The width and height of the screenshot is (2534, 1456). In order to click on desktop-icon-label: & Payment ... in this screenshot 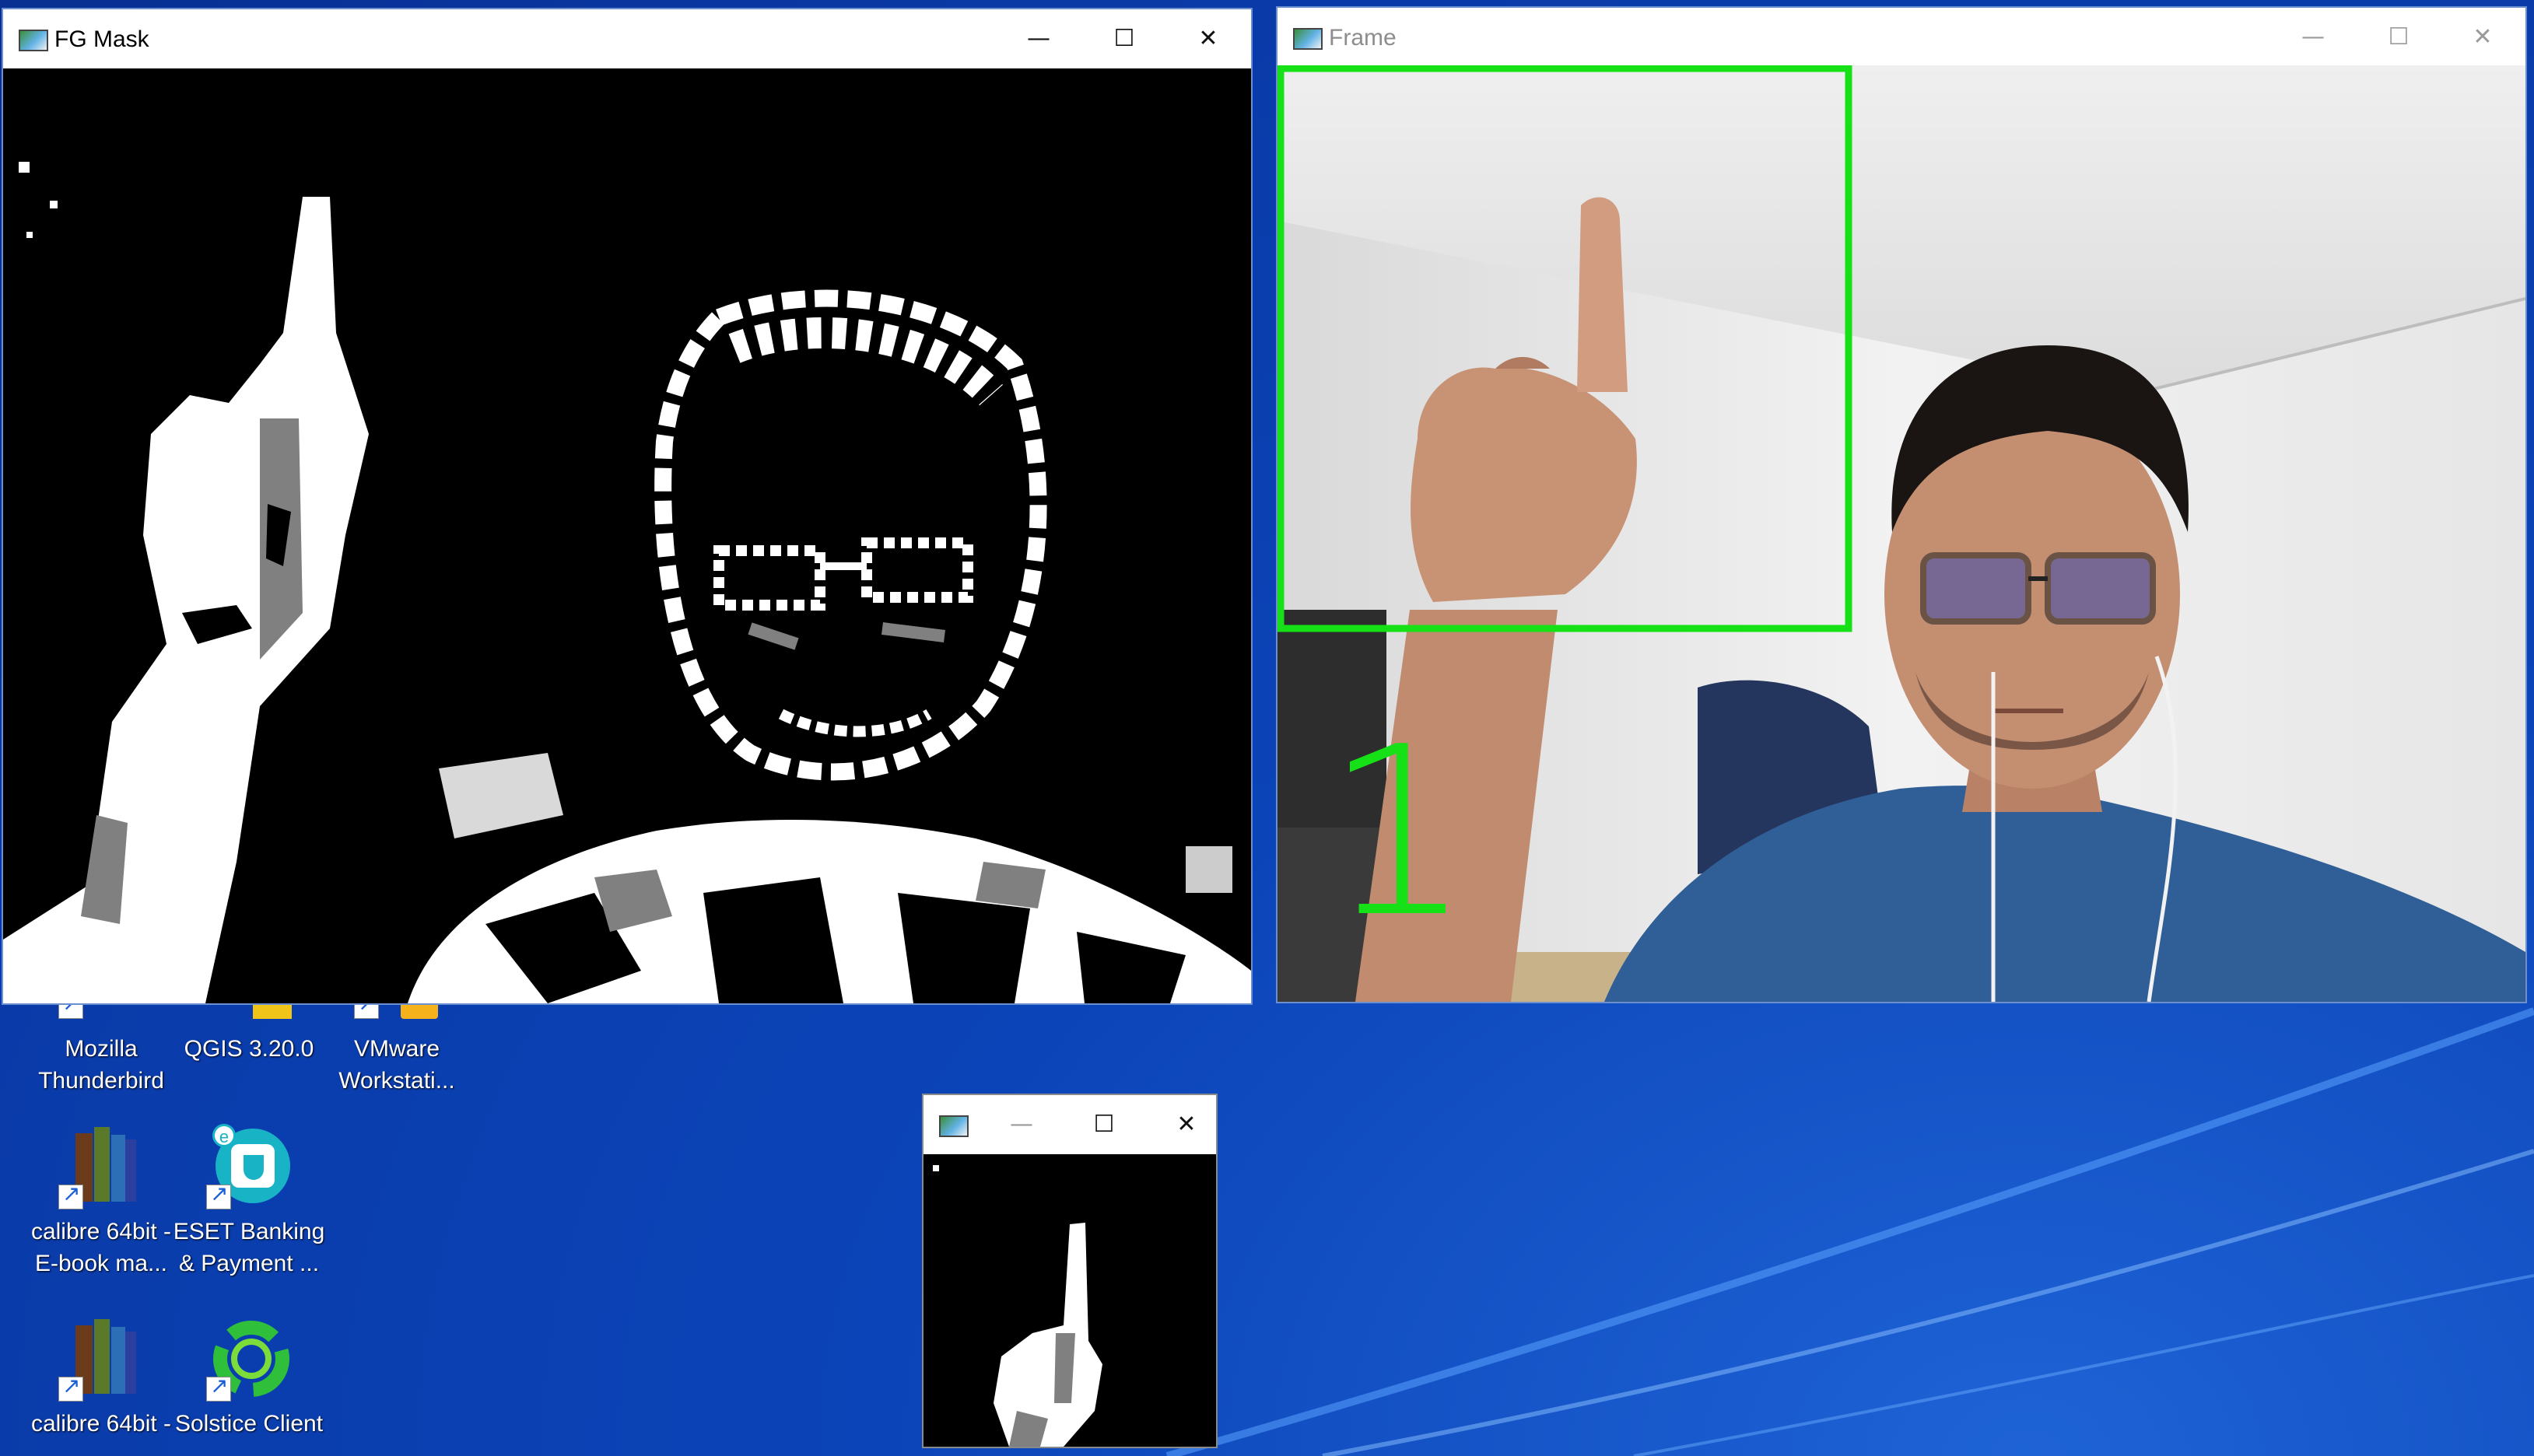, I will do `click(249, 1264)`.